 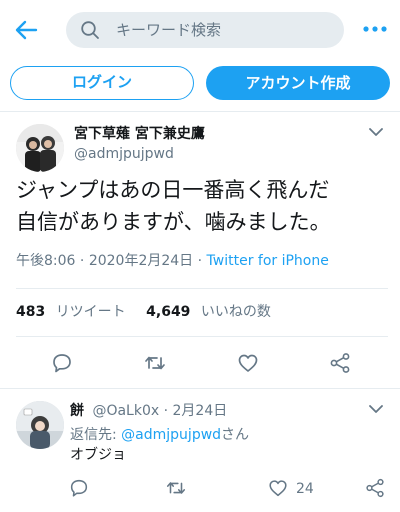 I want to click on avatar-photo, so click(x=40, y=148).